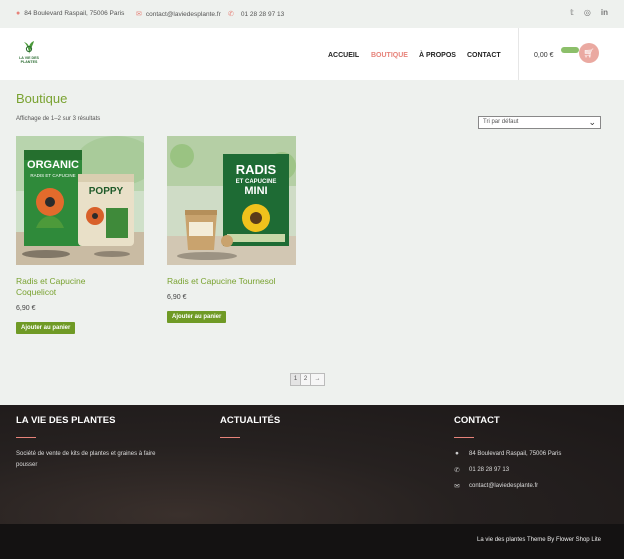  What do you see at coordinates (307, 379) in the screenshot?
I see `pagination: 1 2 →` at bounding box center [307, 379].